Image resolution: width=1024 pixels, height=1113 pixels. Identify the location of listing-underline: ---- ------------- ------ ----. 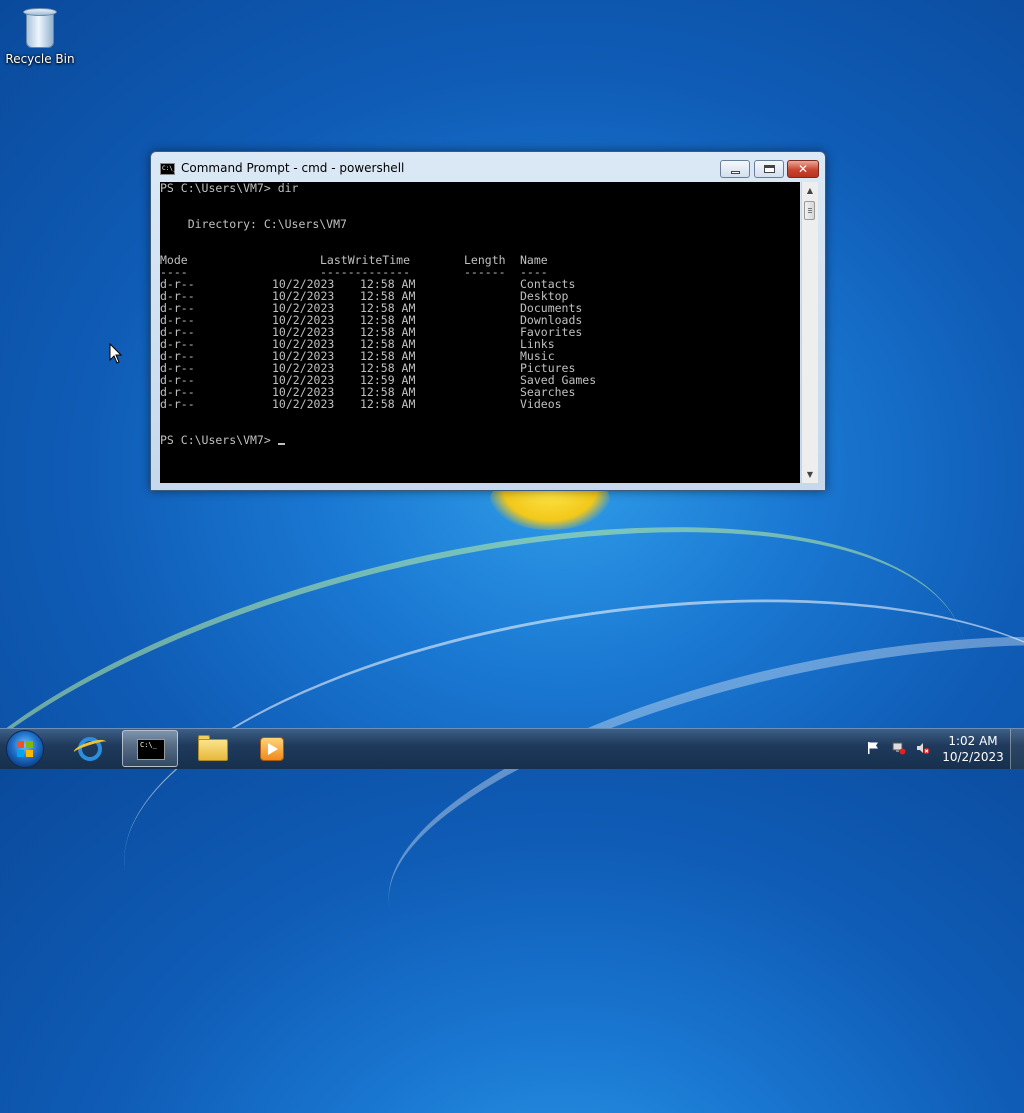
(480, 272).